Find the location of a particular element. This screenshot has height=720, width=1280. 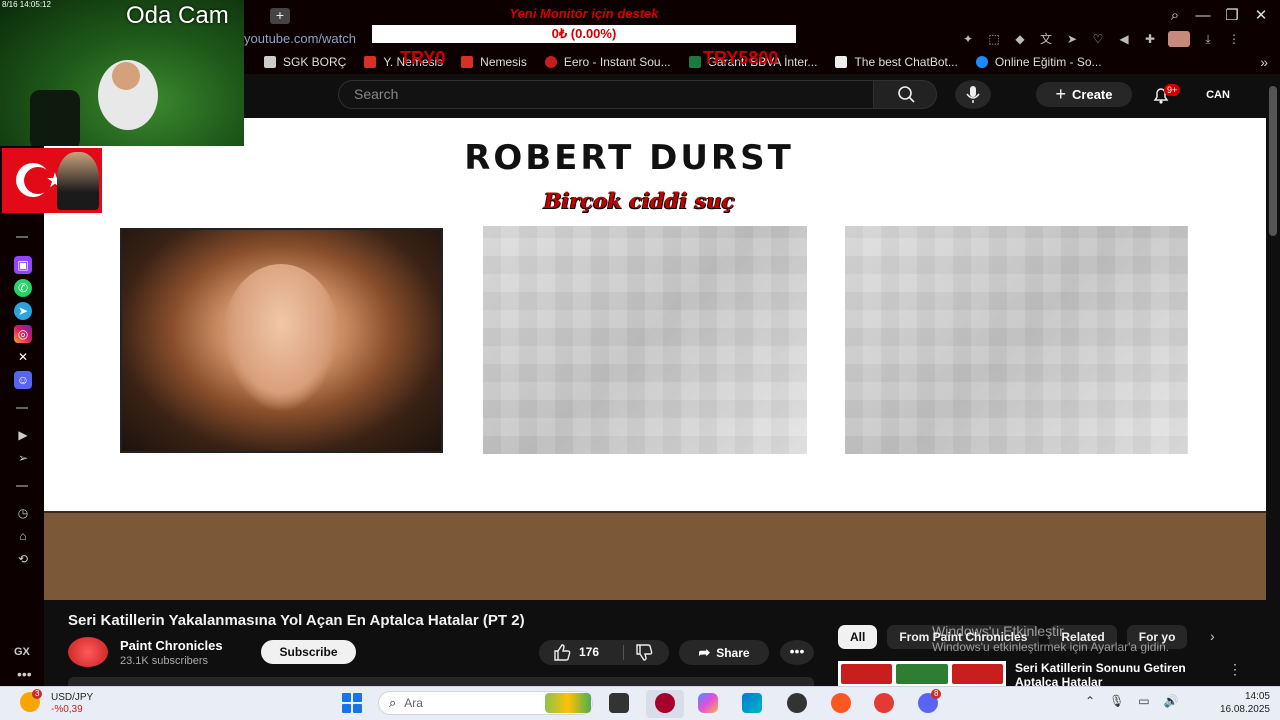

x-twitter-icon: ✕ is located at coordinates (23, 357).